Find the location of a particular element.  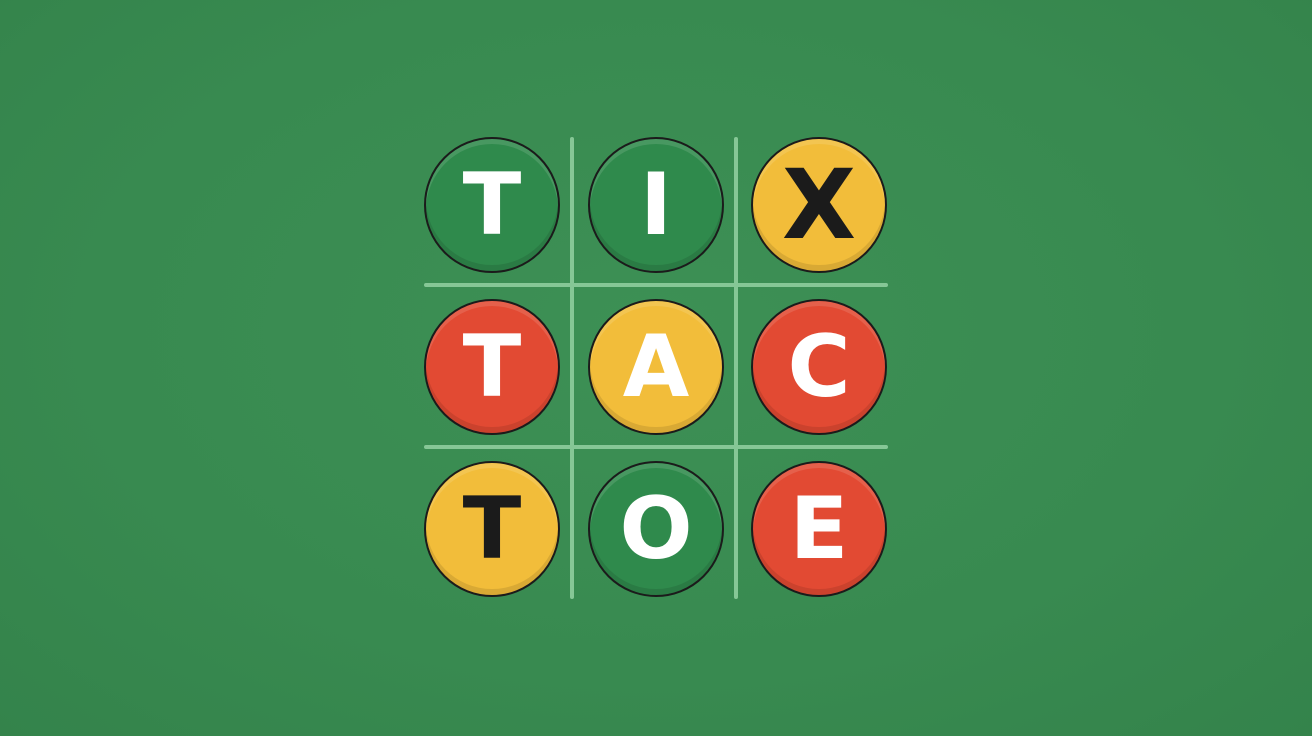

board-cell-7: T is located at coordinates (492, 529).